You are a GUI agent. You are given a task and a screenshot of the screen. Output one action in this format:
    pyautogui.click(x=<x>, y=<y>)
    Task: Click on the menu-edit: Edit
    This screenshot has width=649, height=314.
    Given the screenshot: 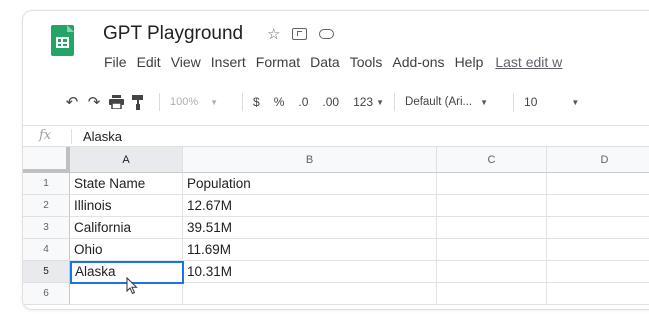 What is the action you would take?
    pyautogui.click(x=149, y=62)
    